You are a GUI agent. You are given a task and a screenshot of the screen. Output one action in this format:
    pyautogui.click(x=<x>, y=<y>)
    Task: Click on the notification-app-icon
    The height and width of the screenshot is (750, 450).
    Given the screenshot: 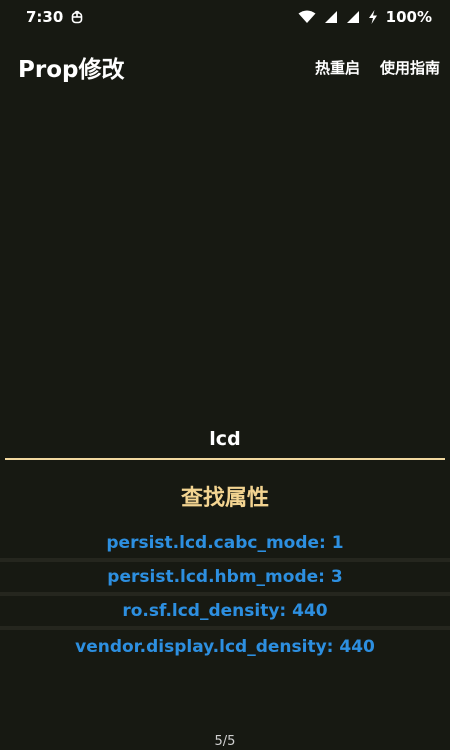 What is the action you would take?
    pyautogui.click(x=77, y=17)
    